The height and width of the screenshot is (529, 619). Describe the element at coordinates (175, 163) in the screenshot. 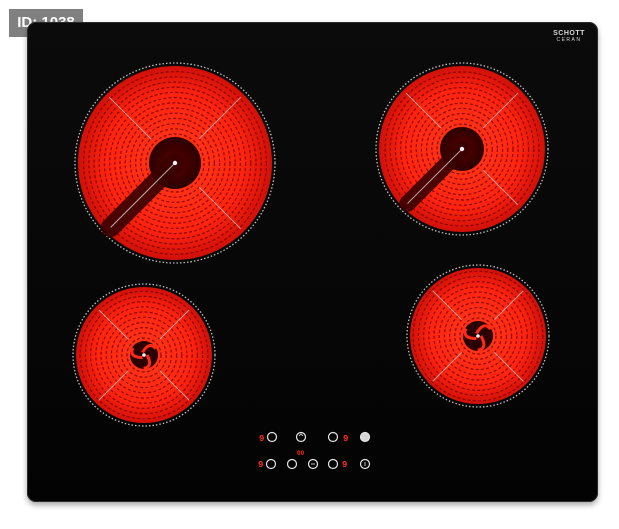

I see `rear-left-burner` at that location.